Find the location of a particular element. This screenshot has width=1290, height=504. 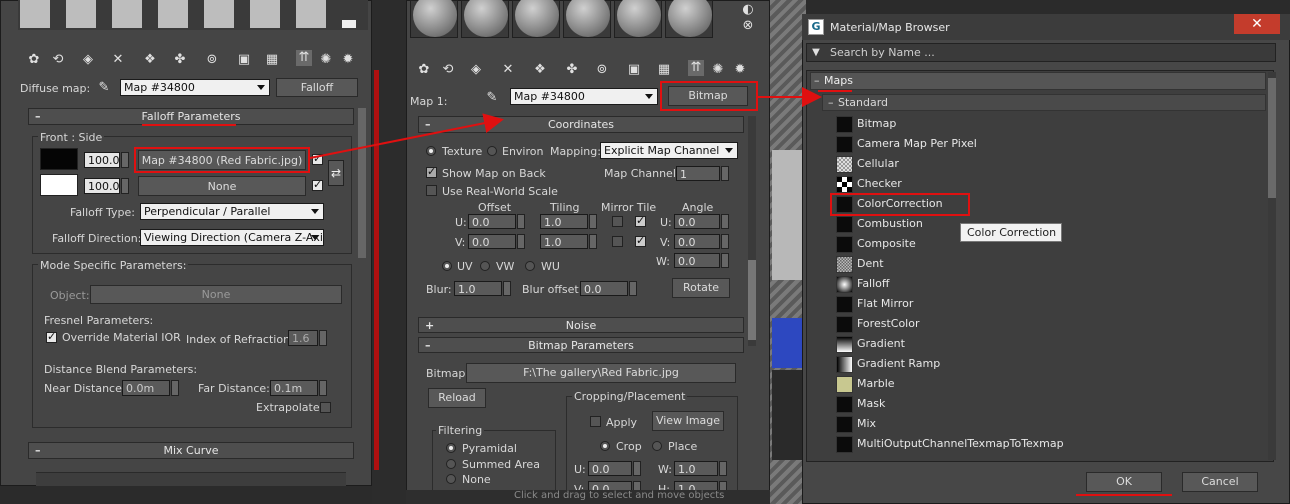

annotation-arrows is located at coordinates (565, 123).